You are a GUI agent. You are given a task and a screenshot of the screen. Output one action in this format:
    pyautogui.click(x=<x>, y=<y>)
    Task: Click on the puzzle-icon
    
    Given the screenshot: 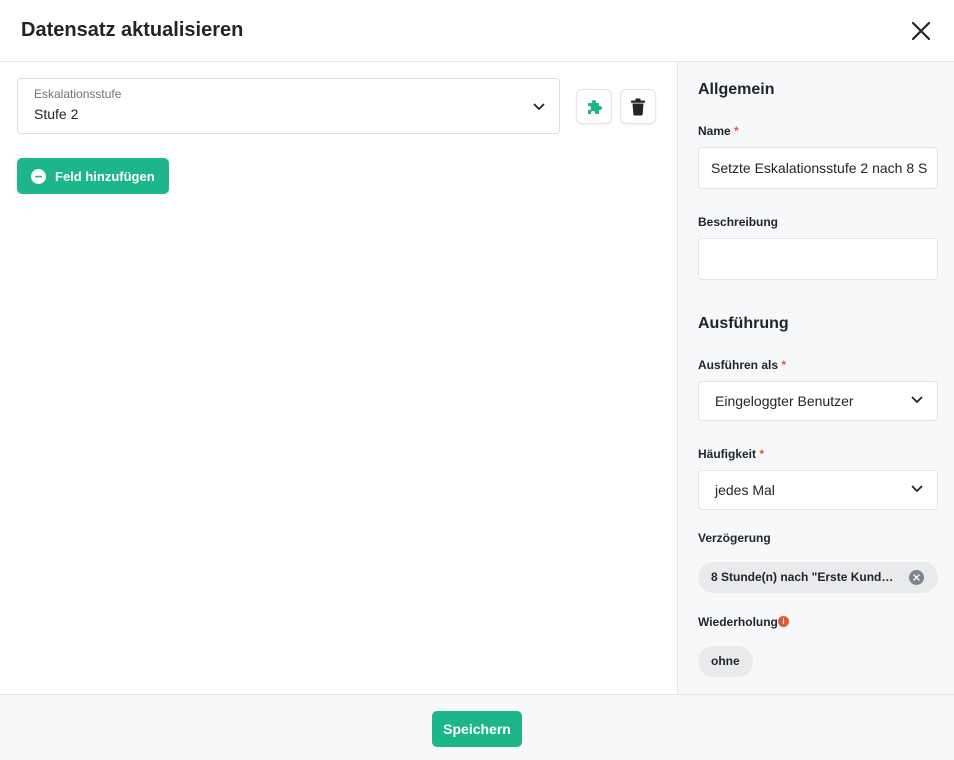 What is the action you would take?
    pyautogui.click(x=595, y=106)
    